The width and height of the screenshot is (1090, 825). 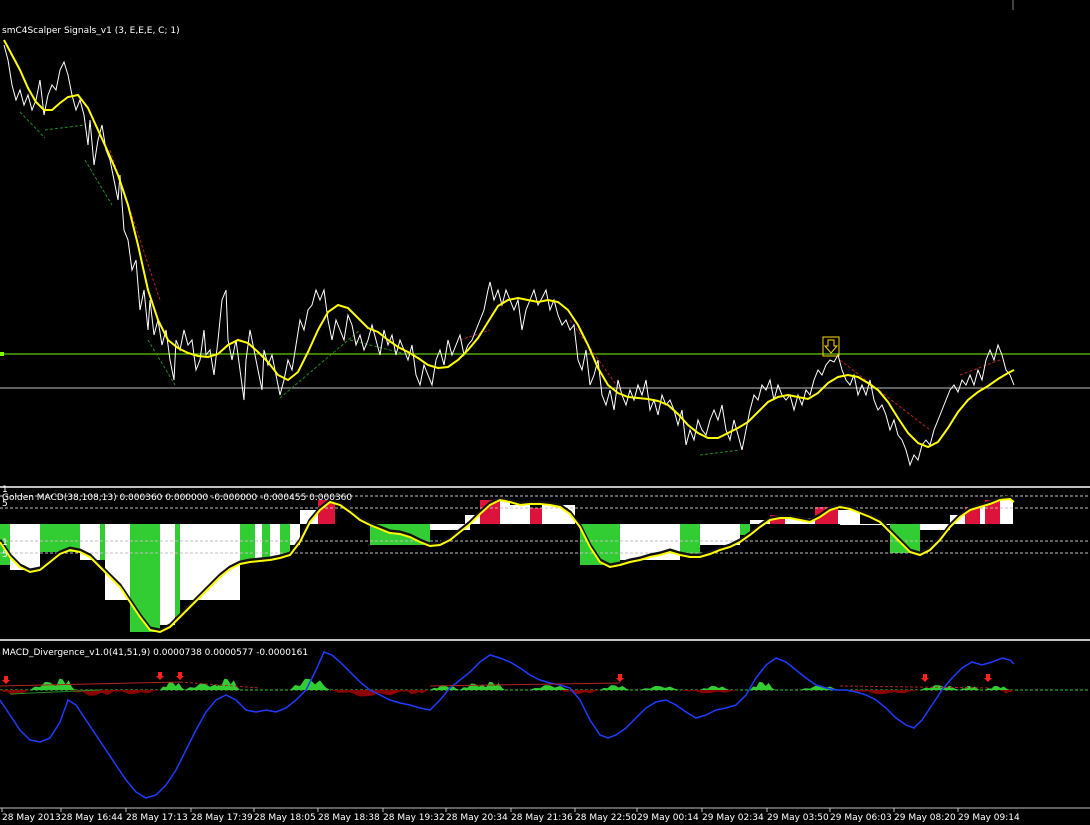 What do you see at coordinates (414, 818) in the screenshot?
I see `time-tick-label: 28 May 19:32` at bounding box center [414, 818].